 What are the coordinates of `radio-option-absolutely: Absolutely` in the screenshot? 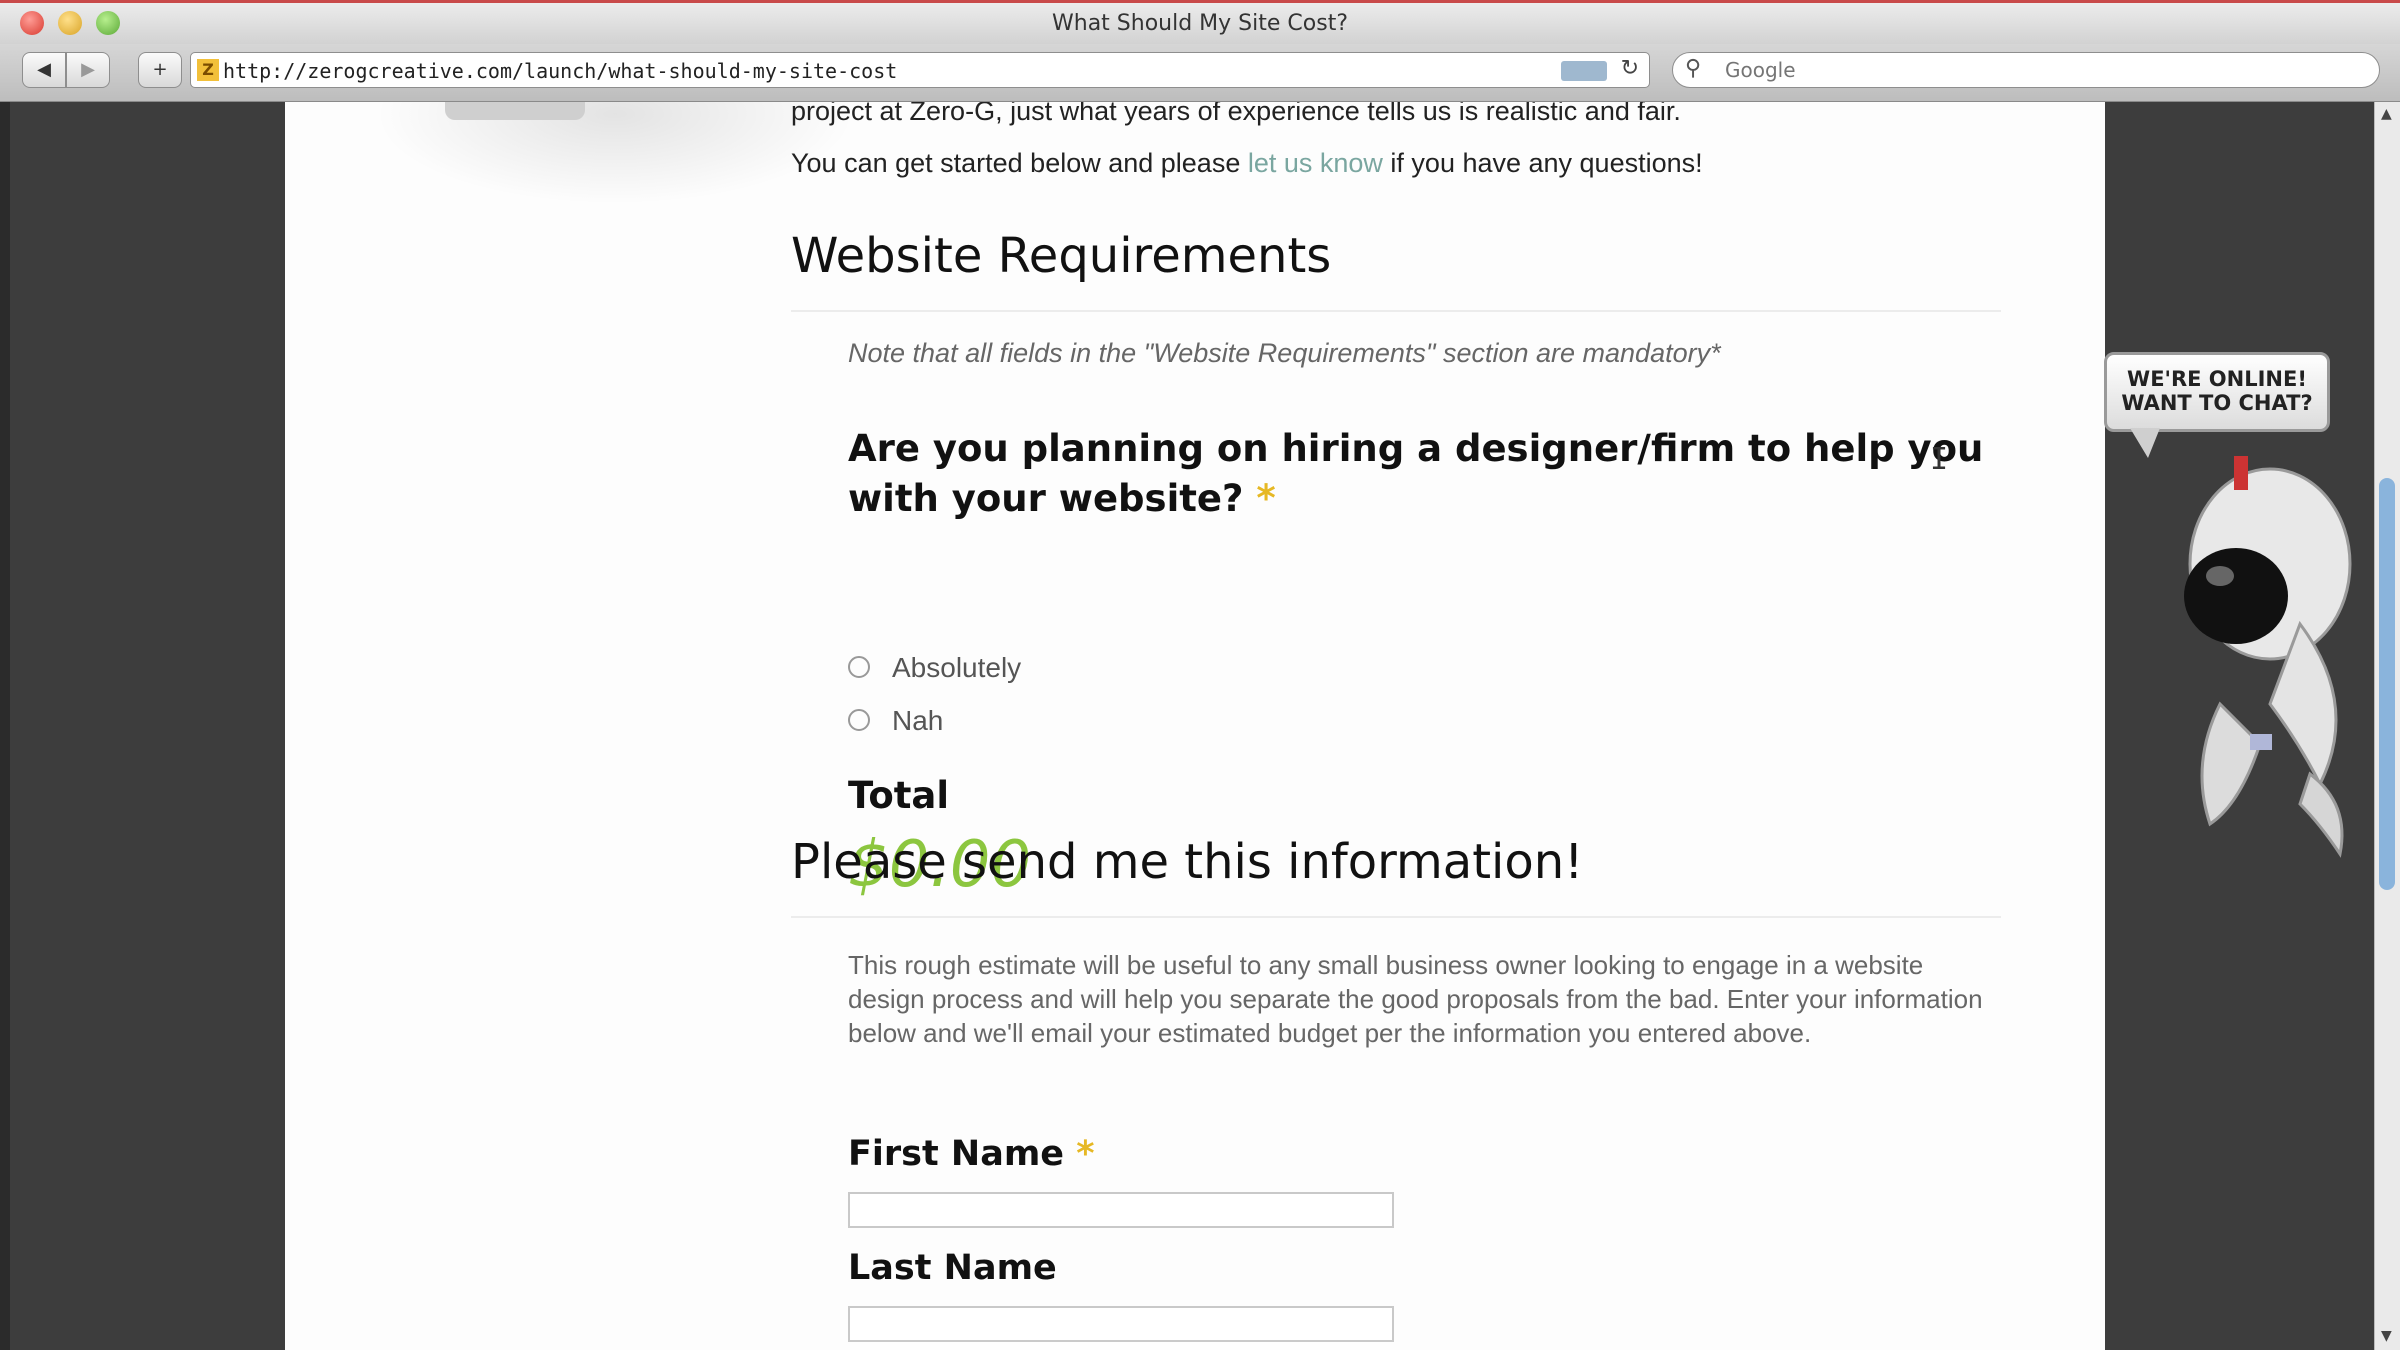 It's located at (934, 668).